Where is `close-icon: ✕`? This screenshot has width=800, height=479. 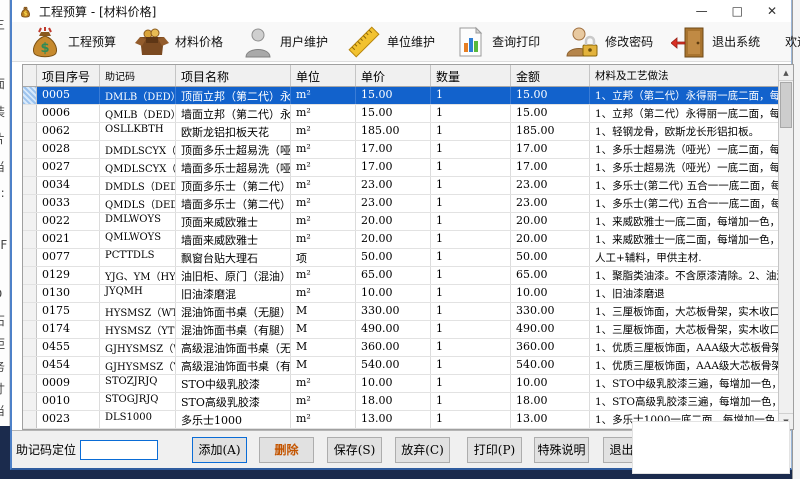 close-icon: ✕ is located at coordinates (772, 11).